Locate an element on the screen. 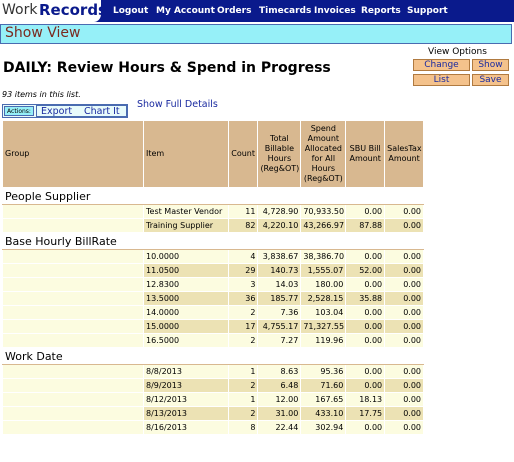 This screenshot has height=462, width=514. group-header-row: People Supplier is located at coordinates (213, 196).